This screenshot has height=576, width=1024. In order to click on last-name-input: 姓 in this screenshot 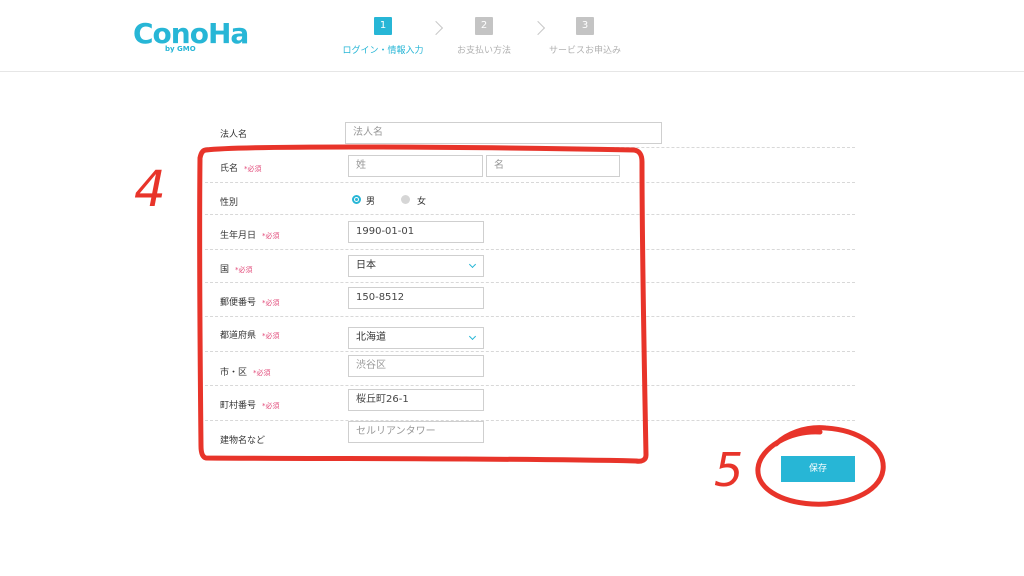, I will do `click(415, 166)`.